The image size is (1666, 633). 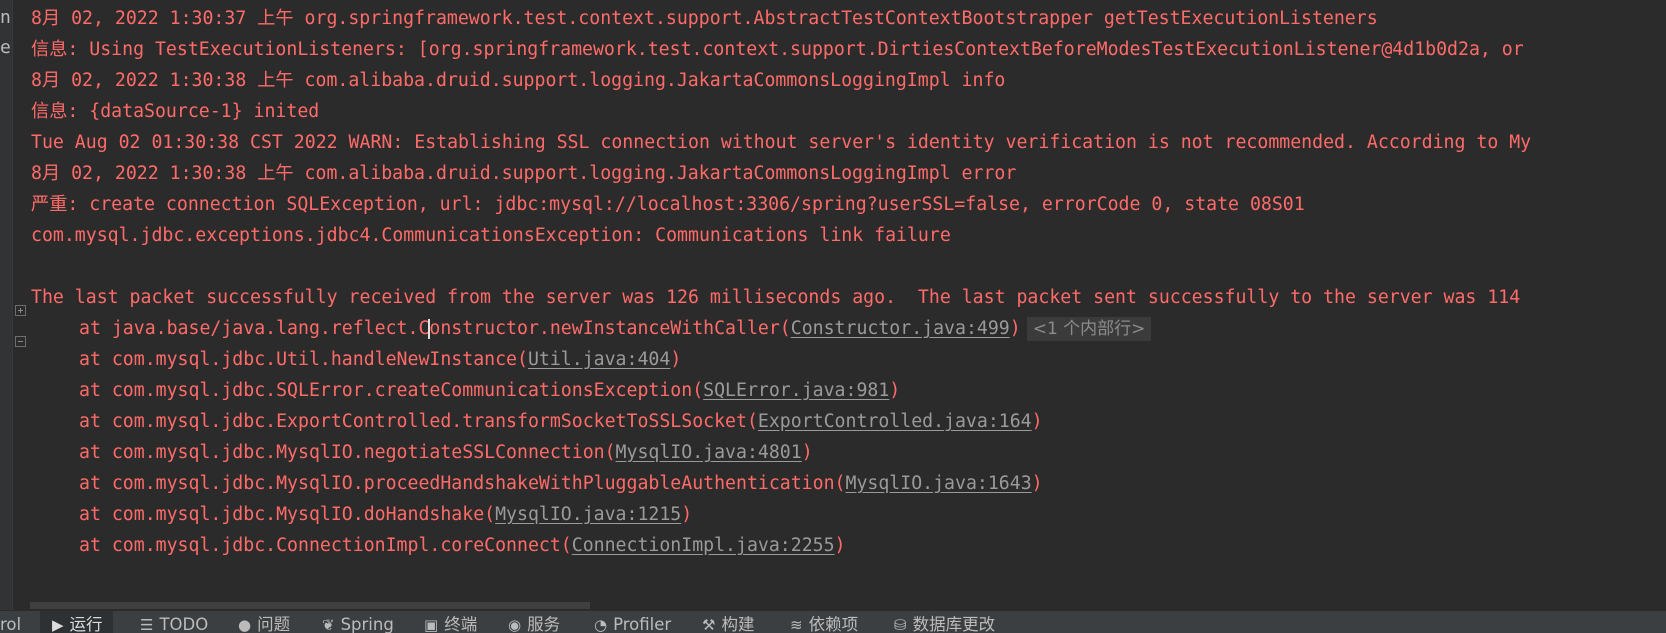 I want to click on source-link: ExportControlled.java:164, so click(x=895, y=421).